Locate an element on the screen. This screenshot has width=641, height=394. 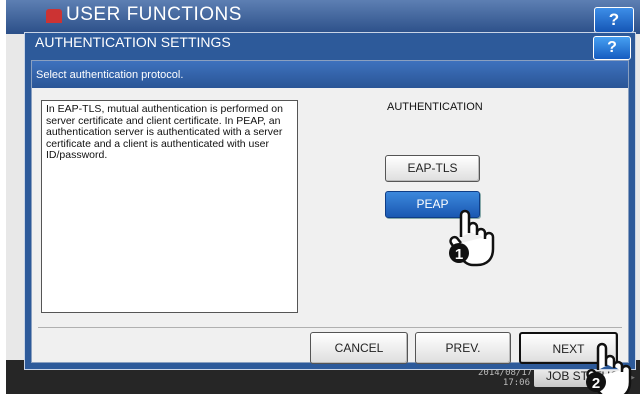
clock: 2014/08/17 17:06 is located at coordinates (505, 378).